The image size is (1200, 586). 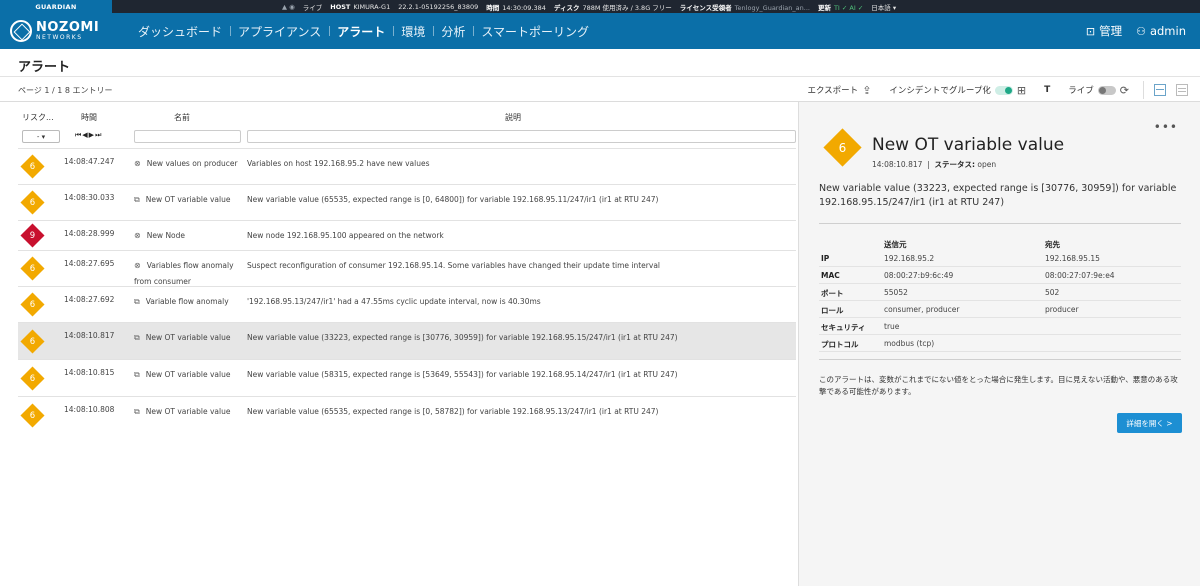 What do you see at coordinates (513, 117) in the screenshot?
I see `column-header-description: 説明` at bounding box center [513, 117].